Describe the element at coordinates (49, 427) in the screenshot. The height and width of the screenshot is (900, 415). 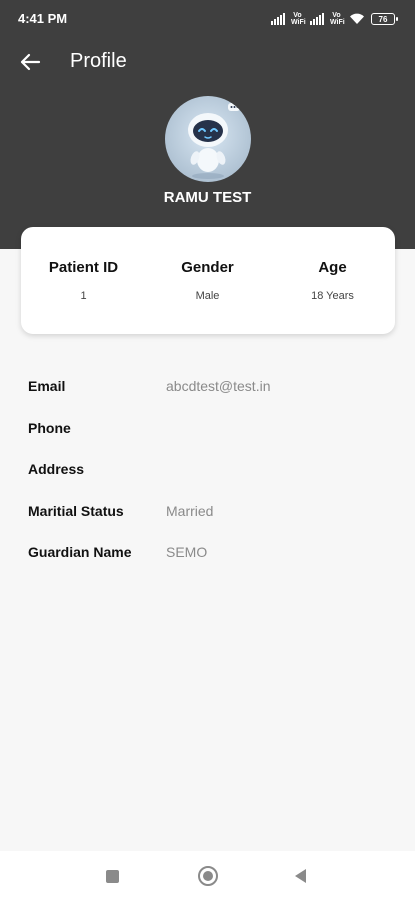
I see `detail-label: Phone` at that location.